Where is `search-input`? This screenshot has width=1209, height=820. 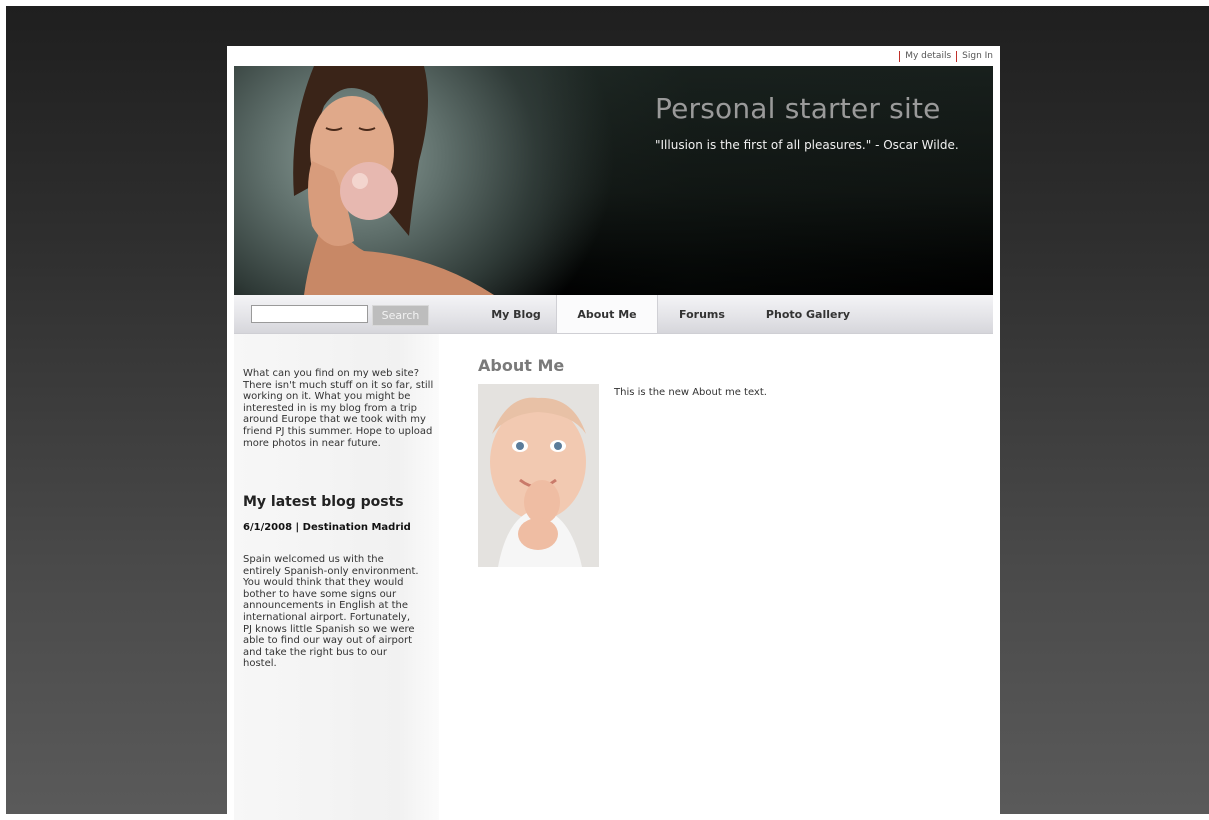 search-input is located at coordinates (309, 314).